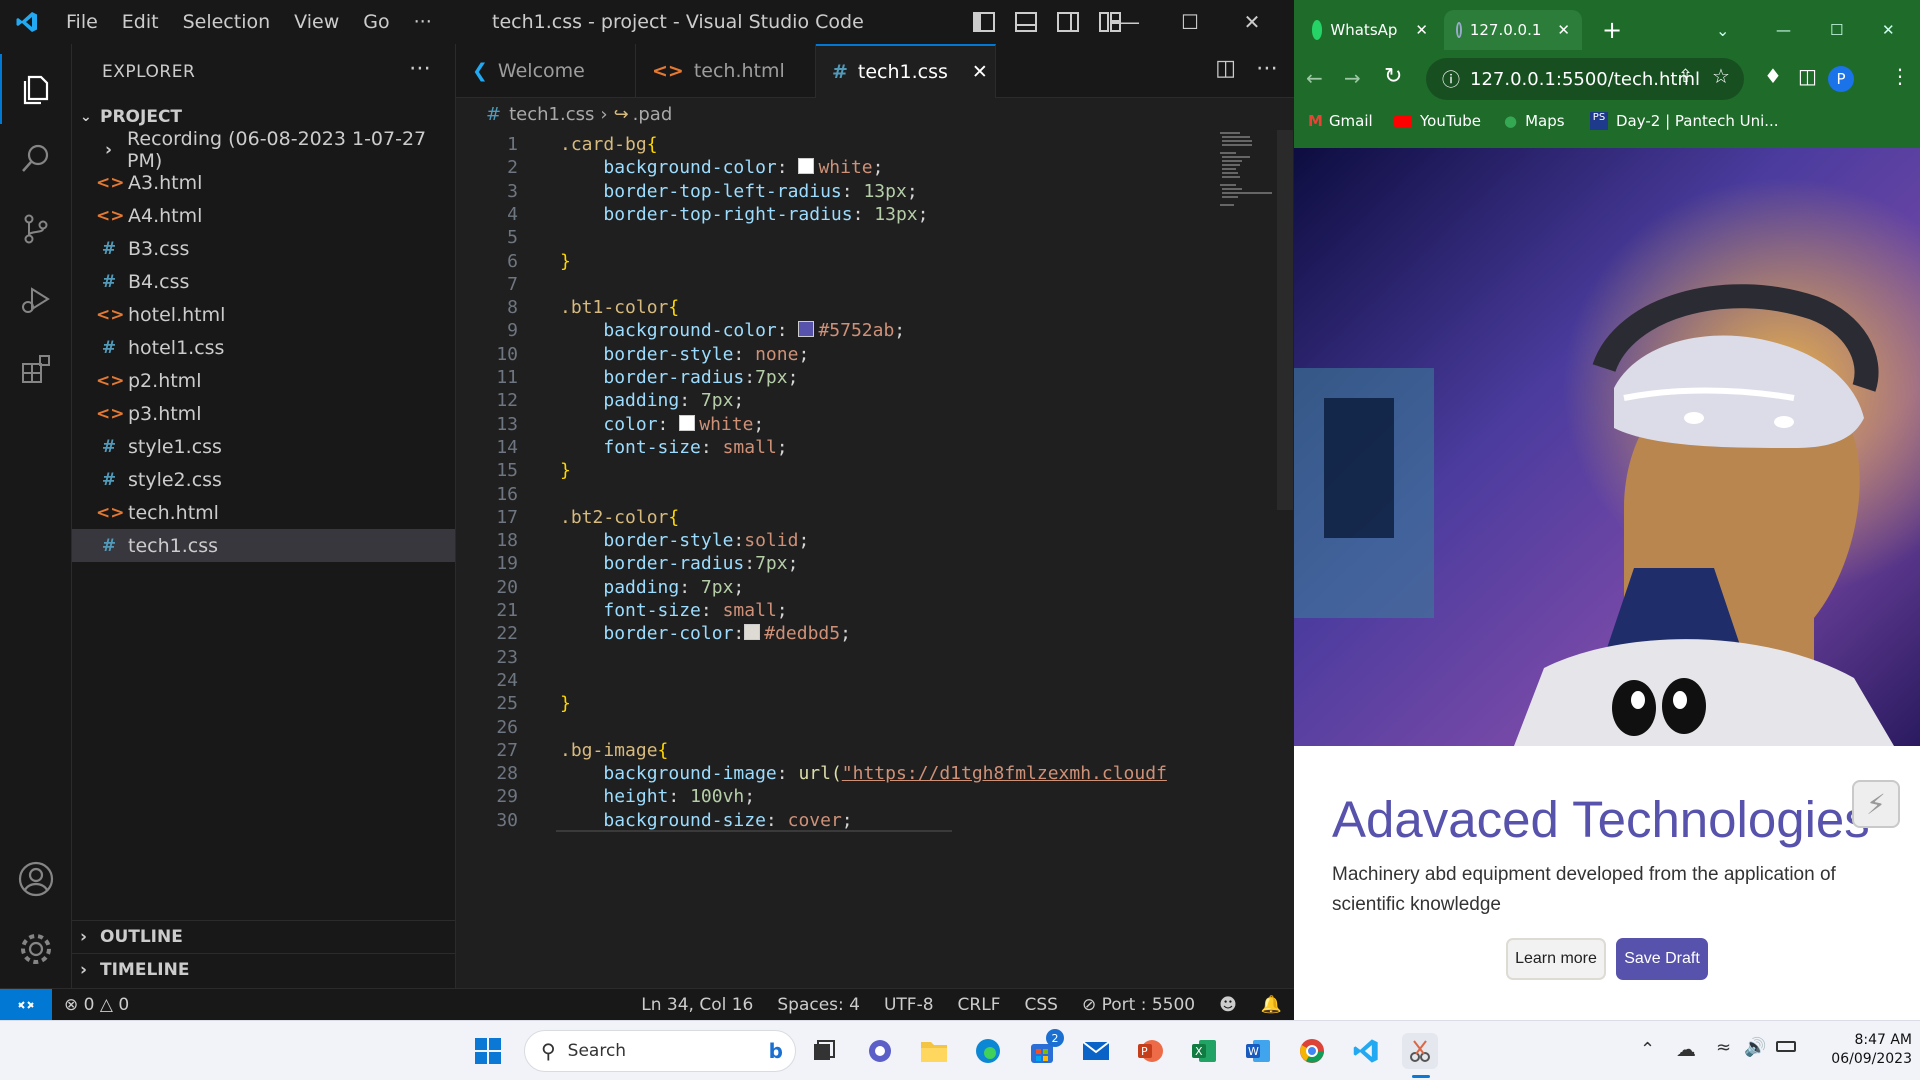 The image size is (1920, 1080). I want to click on editor-scrollbar, so click(1285, 320).